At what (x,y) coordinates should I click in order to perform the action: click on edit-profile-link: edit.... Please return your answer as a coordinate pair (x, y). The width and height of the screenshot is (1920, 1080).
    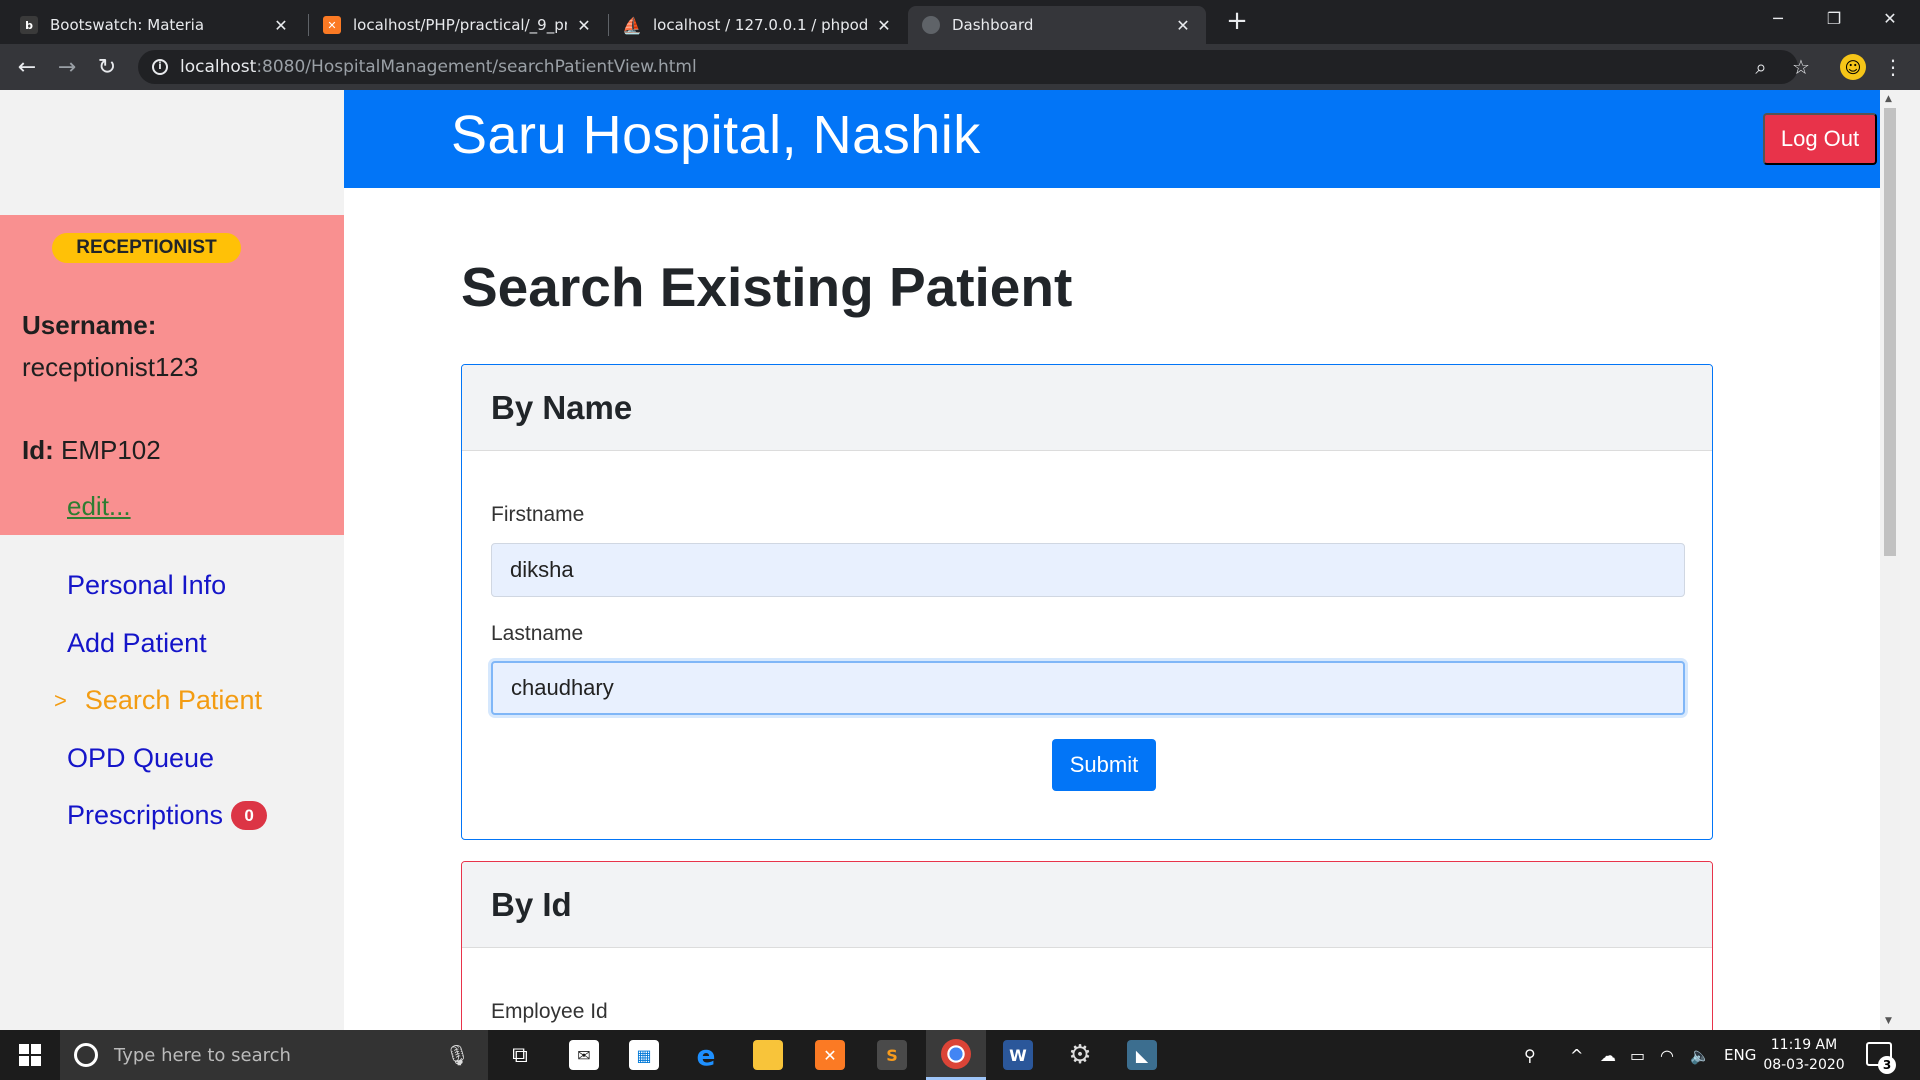
    Looking at the image, I should click on (99, 506).